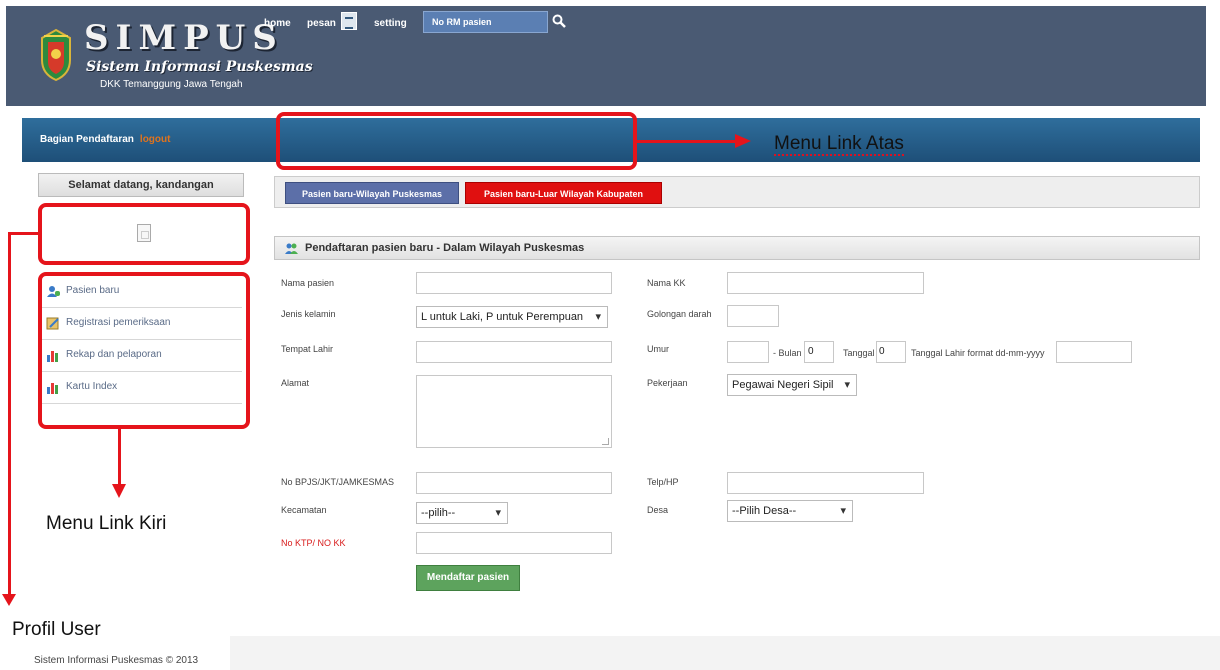 The height and width of the screenshot is (670, 1220). Describe the element at coordinates (308, 314) in the screenshot. I see `label-jenis-kelamin: Jenis kelamin` at that location.